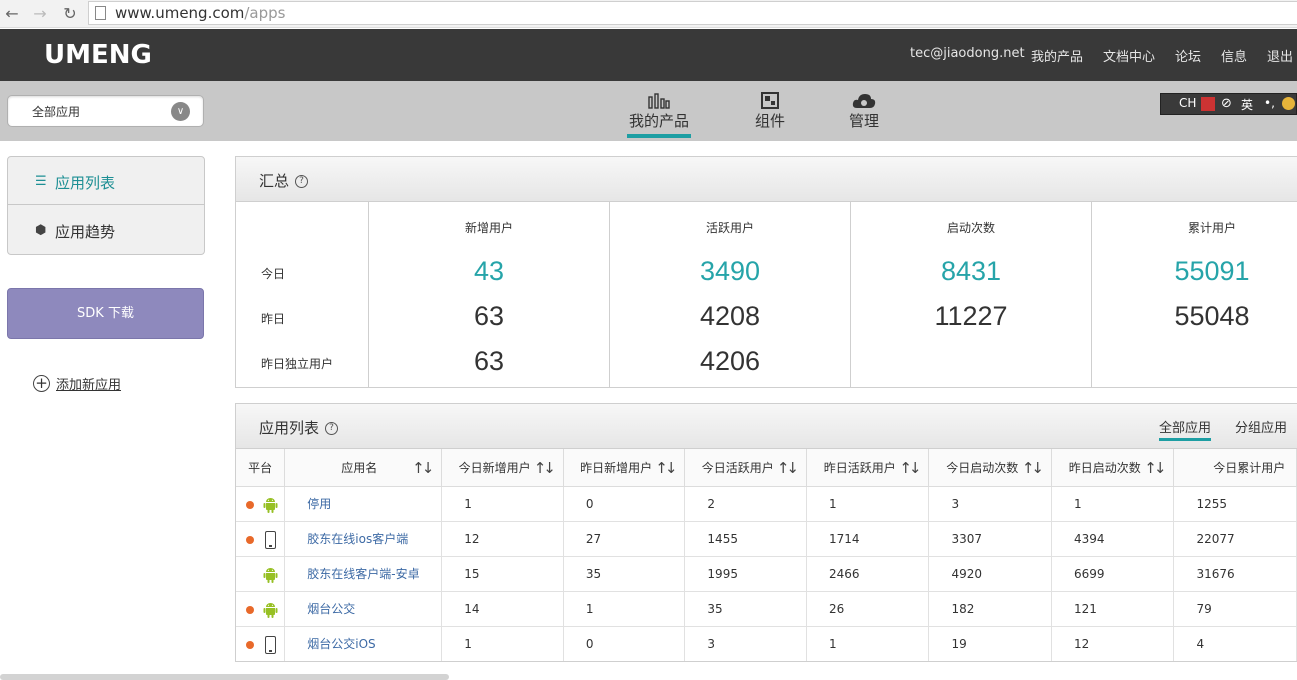 This screenshot has width=1297, height=680. What do you see at coordinates (967, 53) in the screenshot?
I see `account-email-link: tec@jiaodong.net` at bounding box center [967, 53].